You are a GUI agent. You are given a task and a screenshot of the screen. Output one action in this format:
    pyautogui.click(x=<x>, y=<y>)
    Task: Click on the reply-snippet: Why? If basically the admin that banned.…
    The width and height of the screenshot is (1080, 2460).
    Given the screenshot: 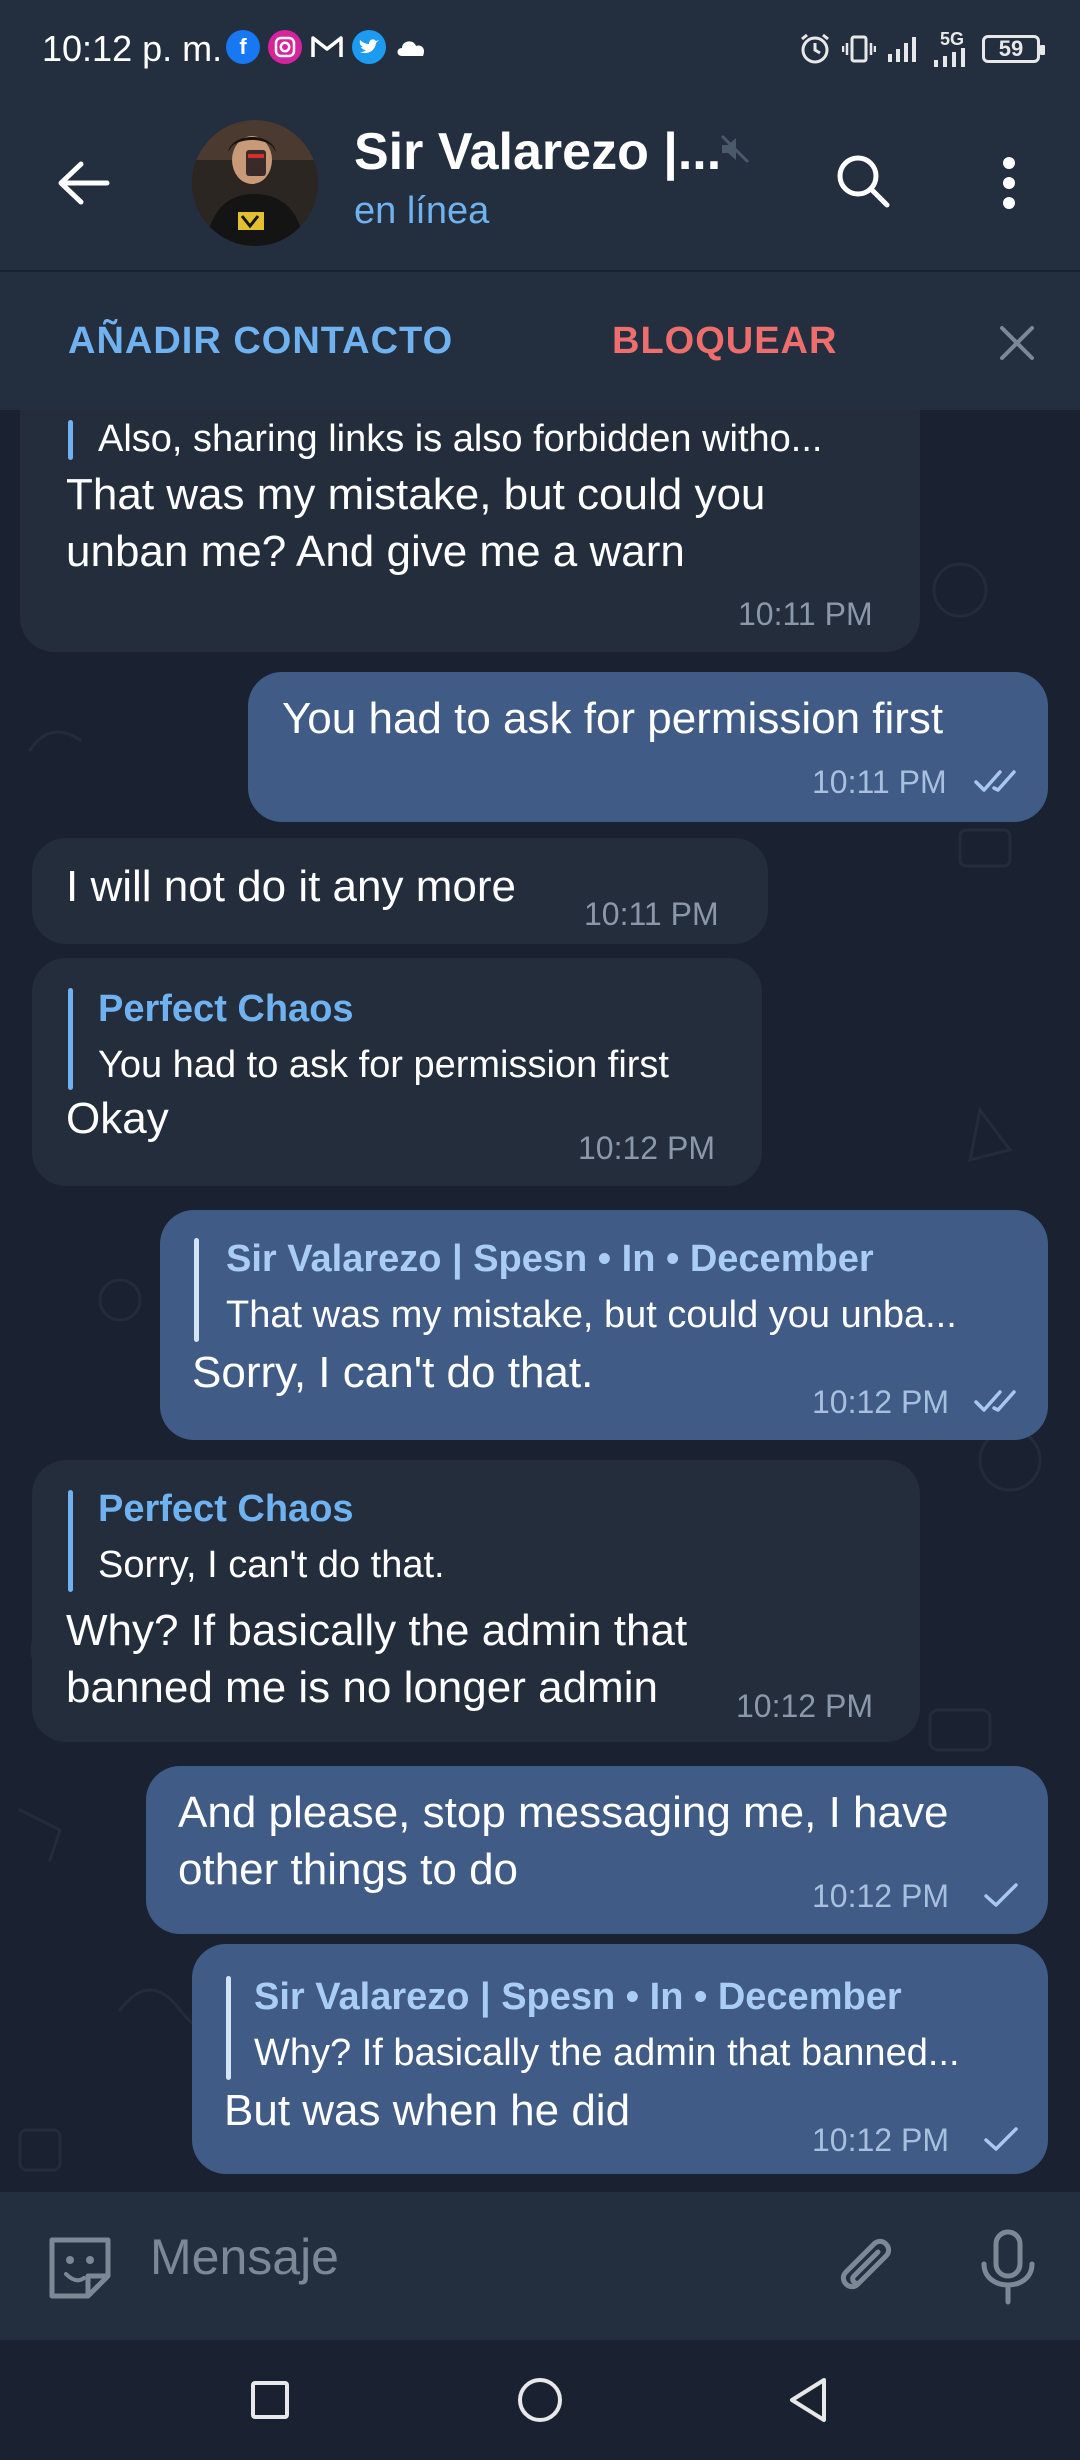 What is the action you would take?
    pyautogui.click(x=607, y=2053)
    